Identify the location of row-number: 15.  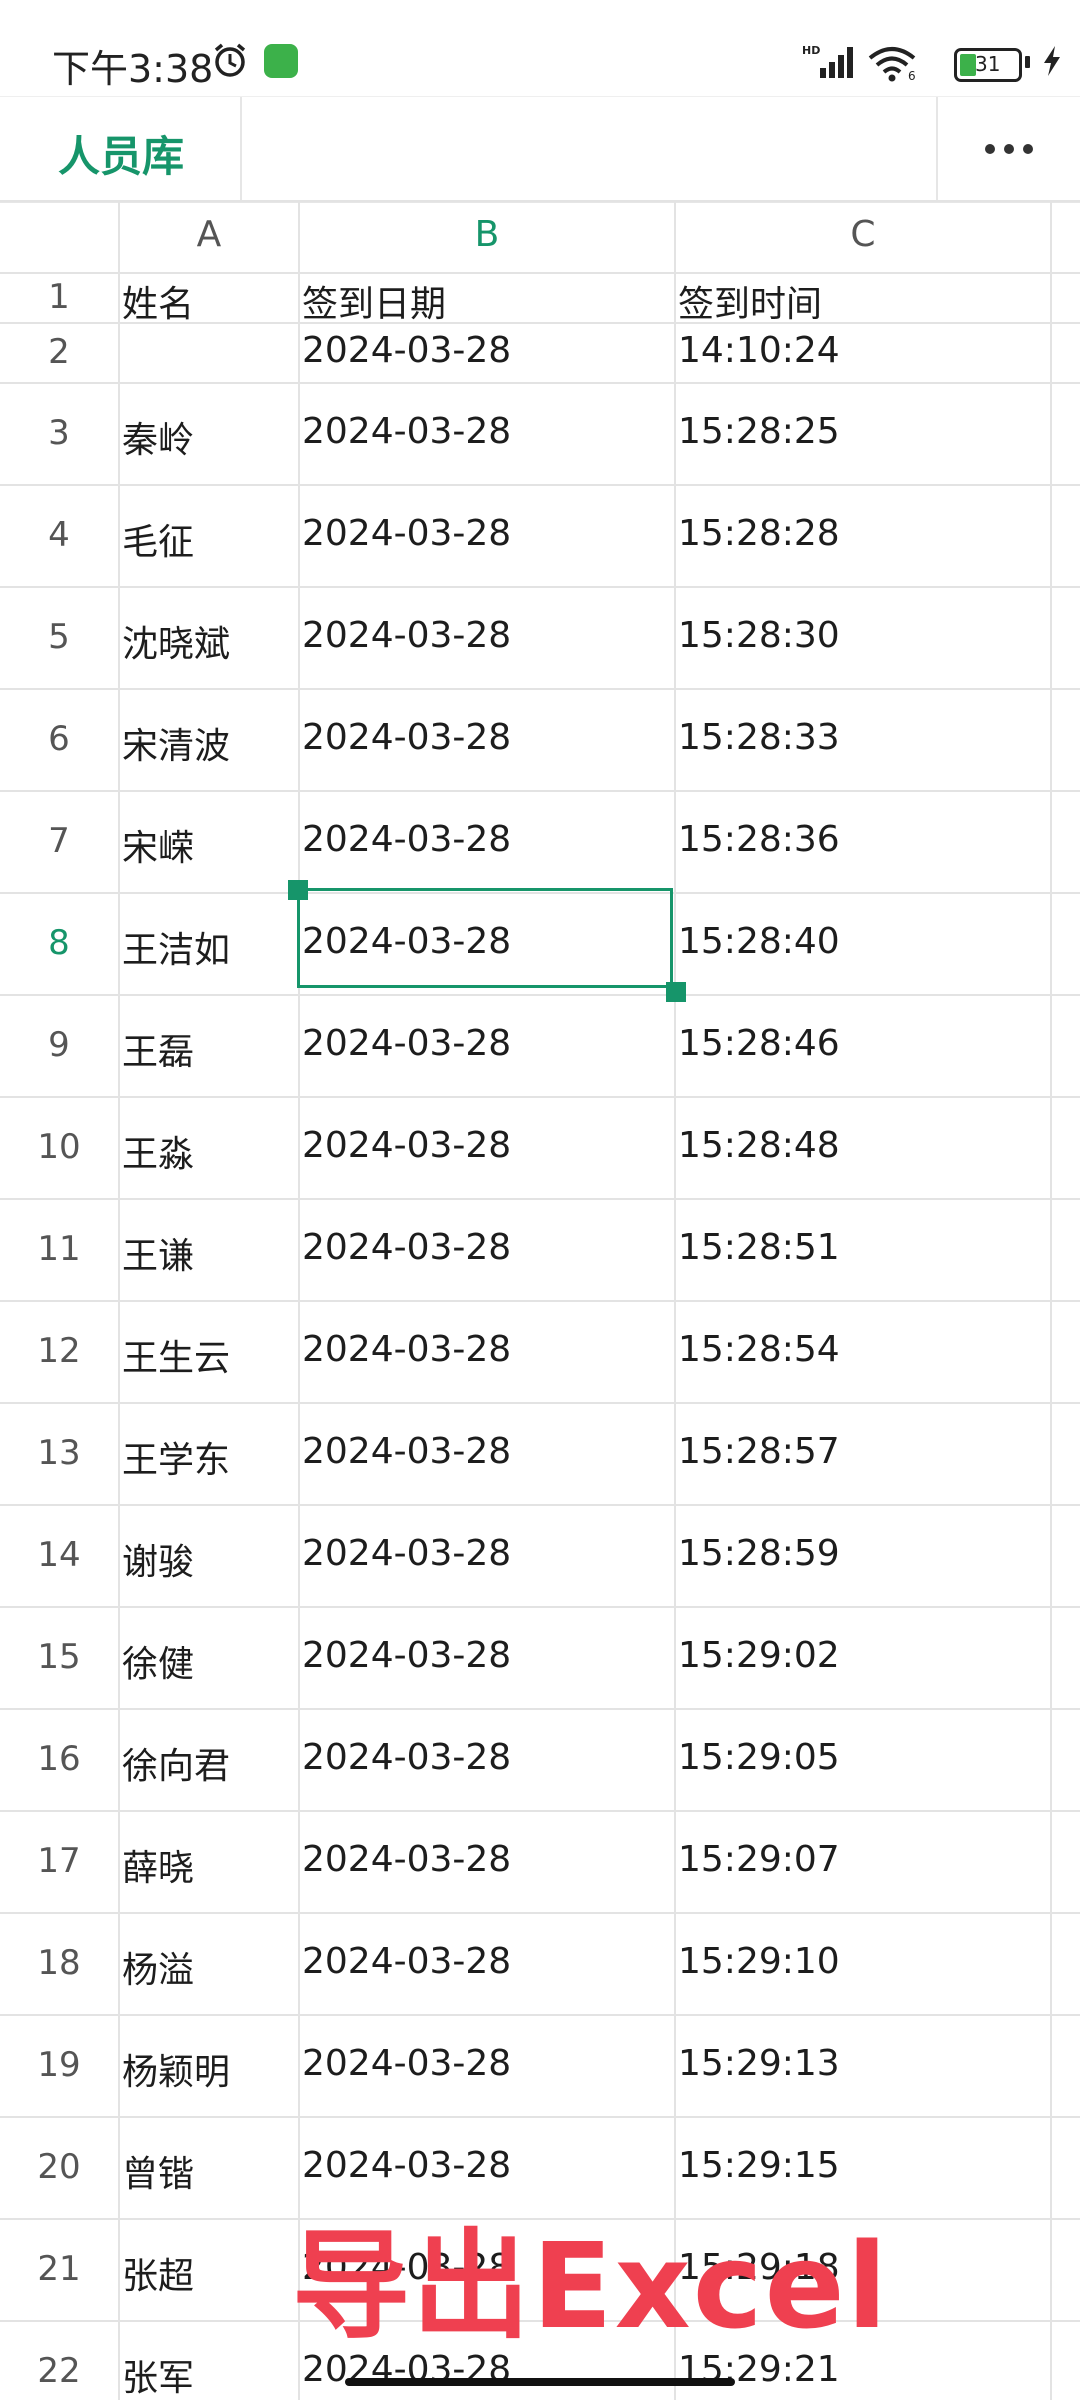
(59, 1657).